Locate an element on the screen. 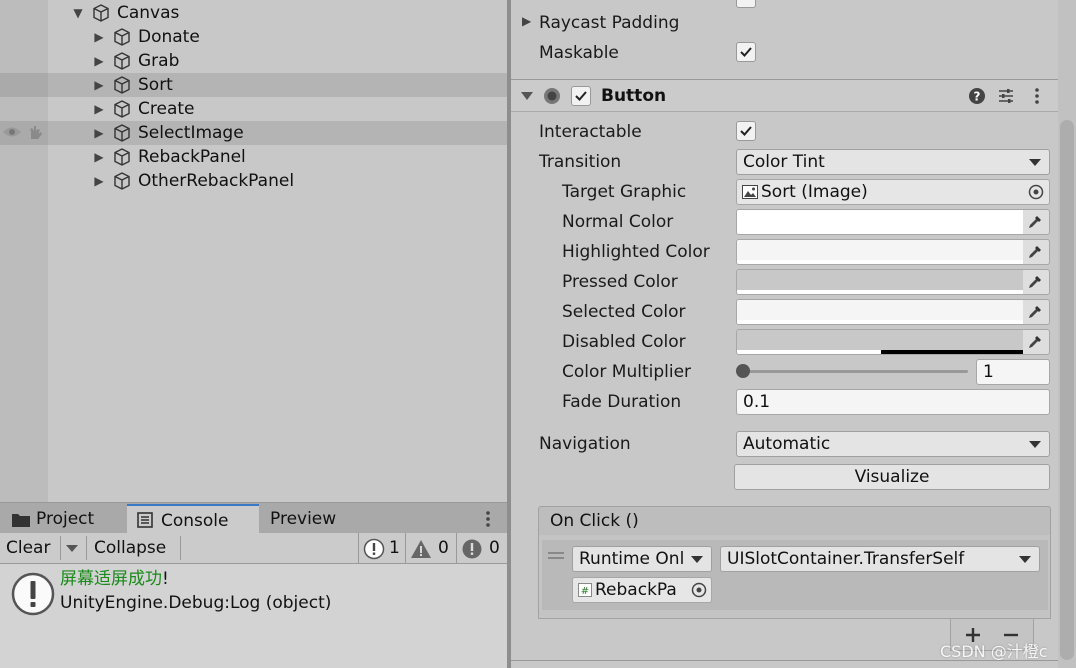 Image resolution: width=1076 pixels, height=668 pixels. disabled-color-field is located at coordinates (893, 342).